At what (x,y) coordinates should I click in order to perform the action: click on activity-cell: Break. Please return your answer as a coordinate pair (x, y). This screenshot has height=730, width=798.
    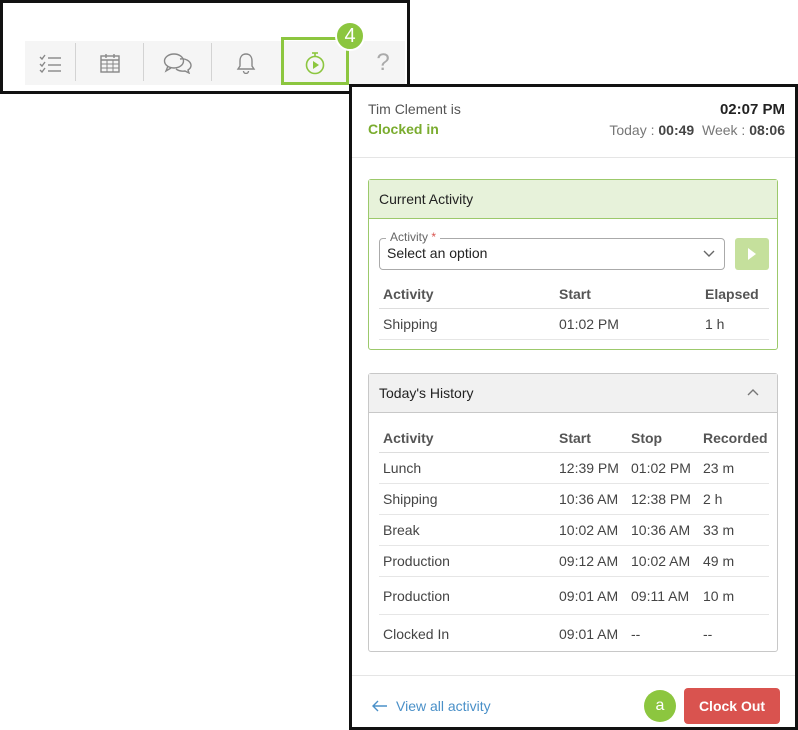
    Looking at the image, I should click on (467, 530).